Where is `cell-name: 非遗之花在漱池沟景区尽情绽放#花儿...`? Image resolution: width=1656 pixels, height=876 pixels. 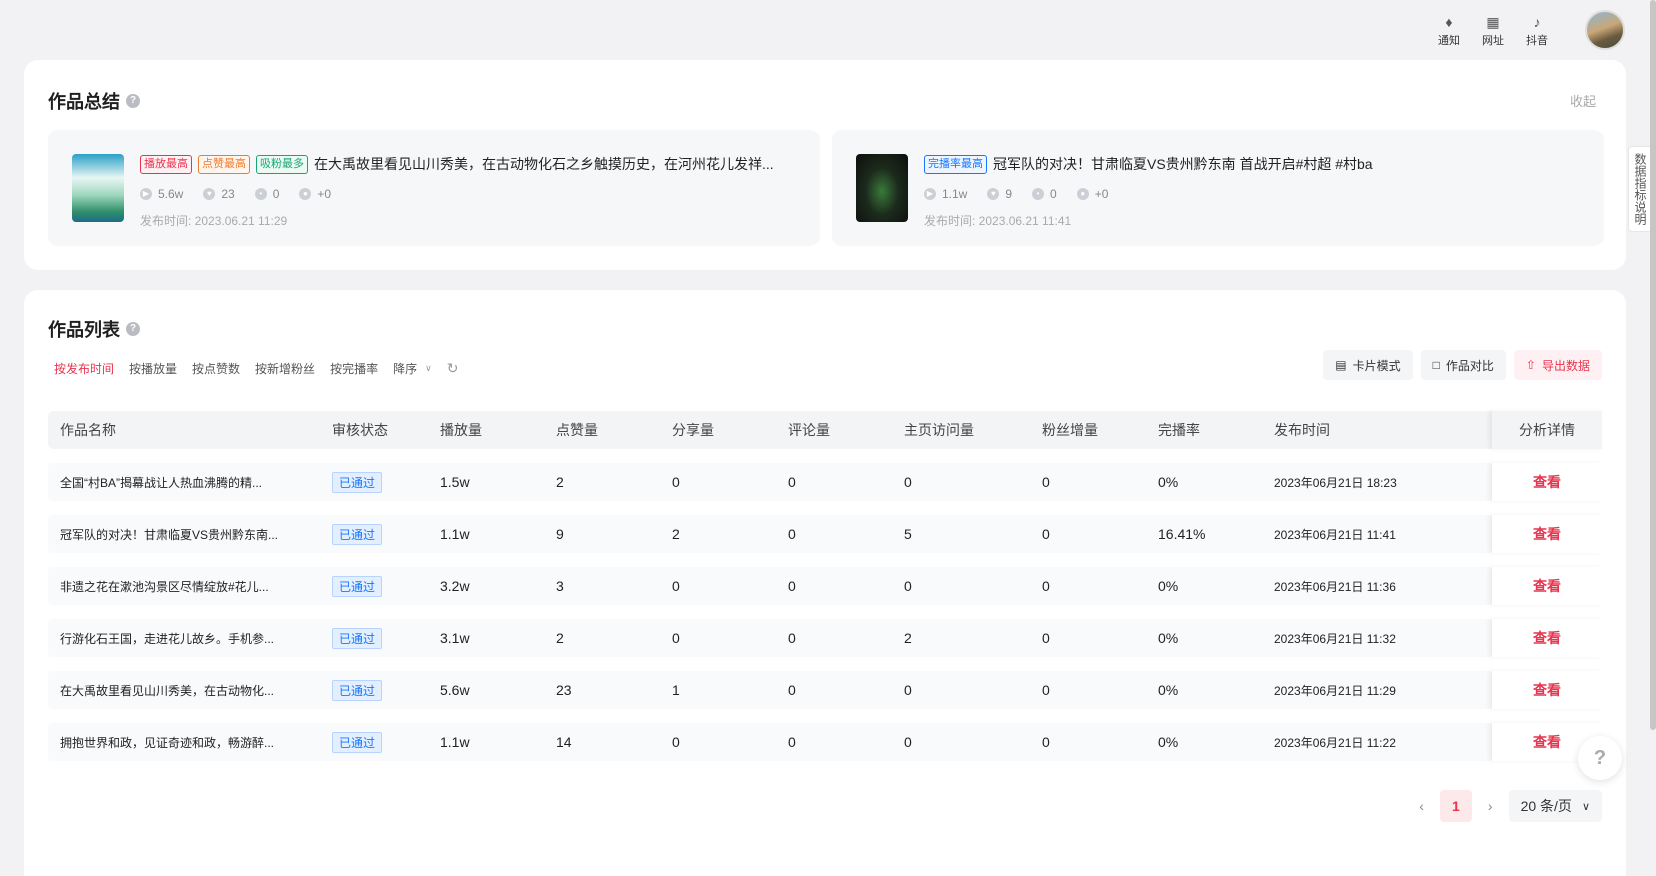 cell-name: 非遗之花在漱池沟景区尽情绽放#花儿... is located at coordinates (184, 586).